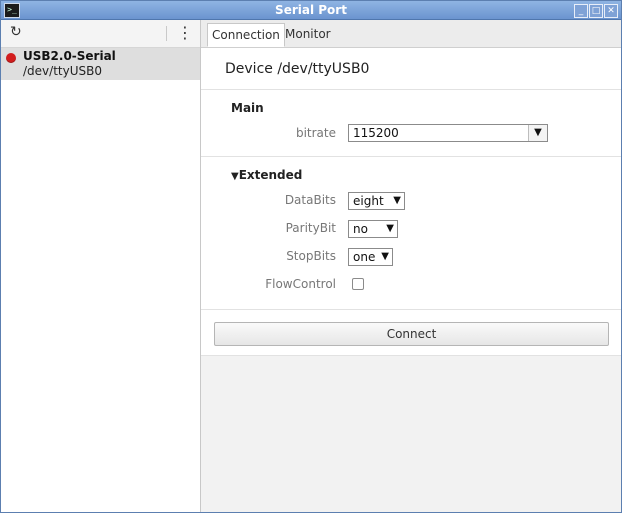  What do you see at coordinates (270, 175) in the screenshot?
I see `extended-label: Extended` at bounding box center [270, 175].